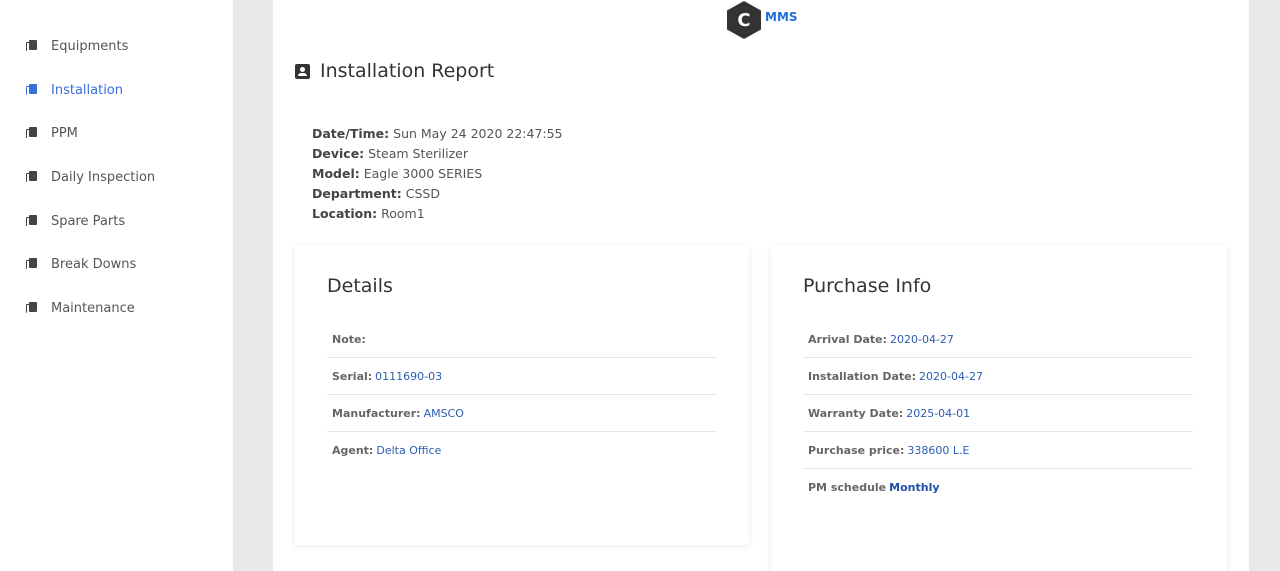 The image size is (1280, 571). I want to click on page-title: Installation Report, so click(394, 71).